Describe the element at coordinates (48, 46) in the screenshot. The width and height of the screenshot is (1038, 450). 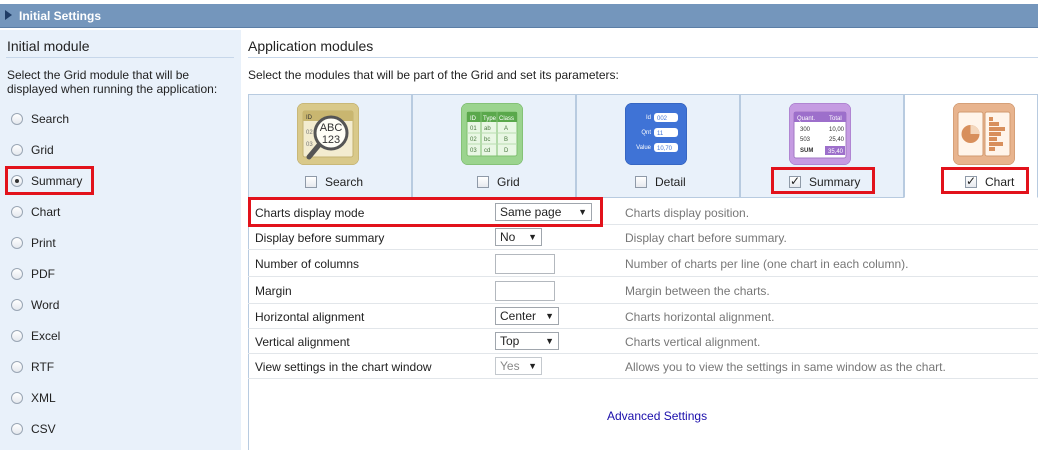
I see `initial-module-title: Initial module` at that location.